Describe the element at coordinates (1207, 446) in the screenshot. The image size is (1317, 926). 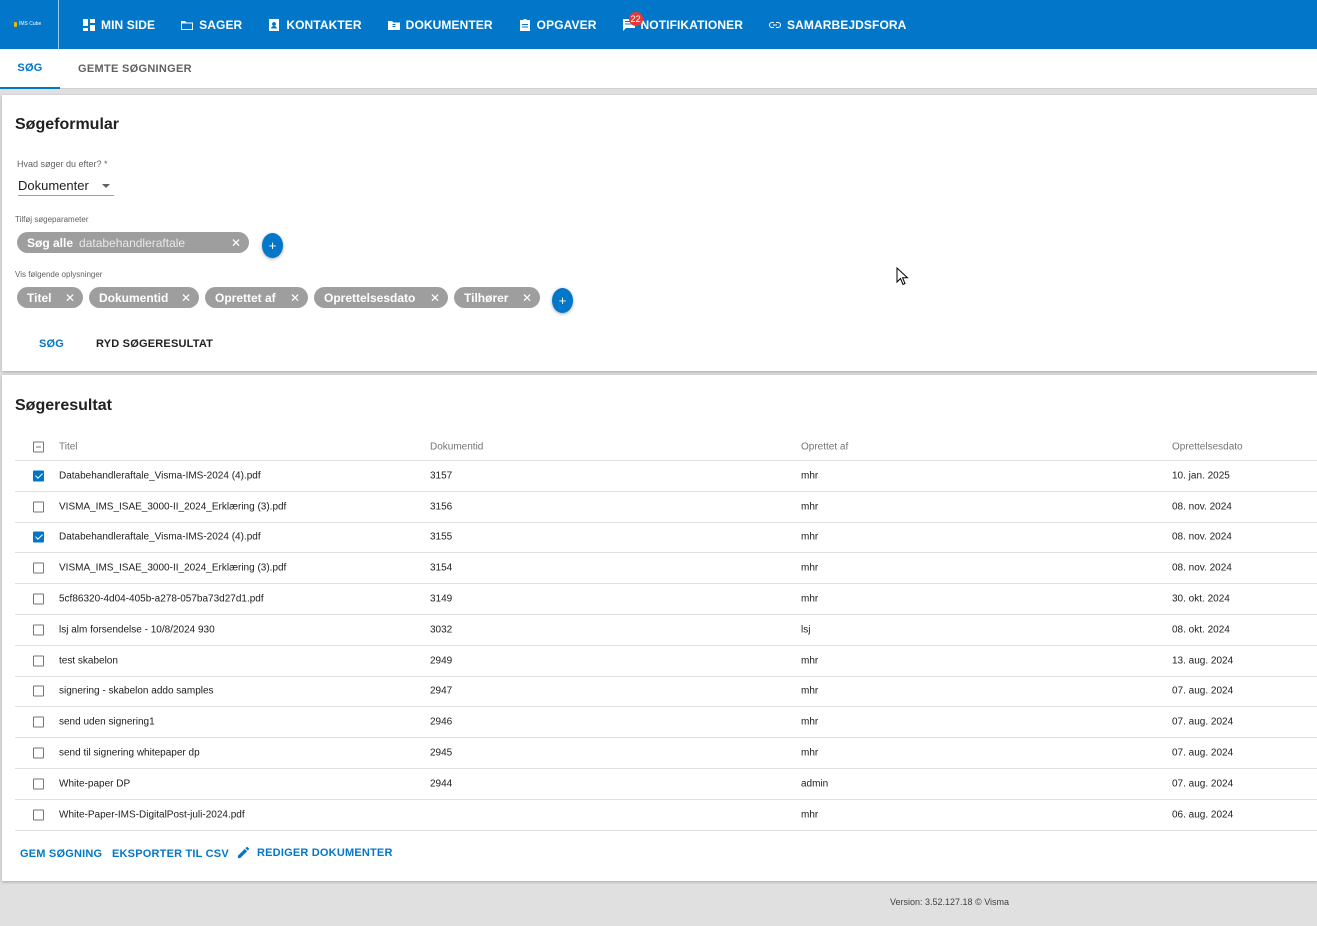
I see `header-created-date: Oprettelsesdato` at that location.